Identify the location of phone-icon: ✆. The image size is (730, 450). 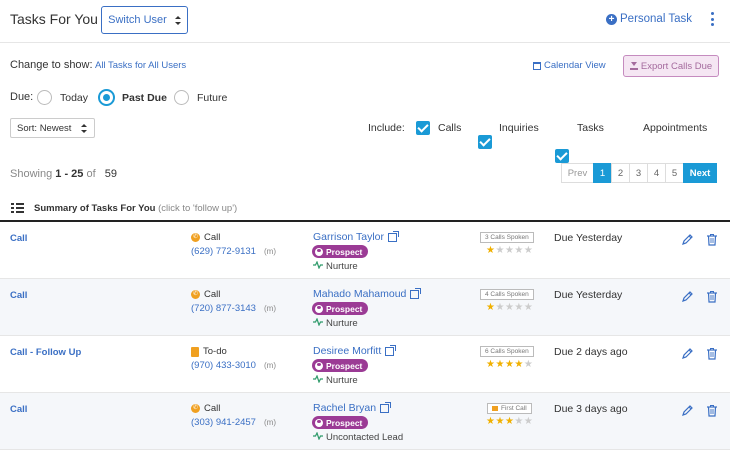
(195, 294).